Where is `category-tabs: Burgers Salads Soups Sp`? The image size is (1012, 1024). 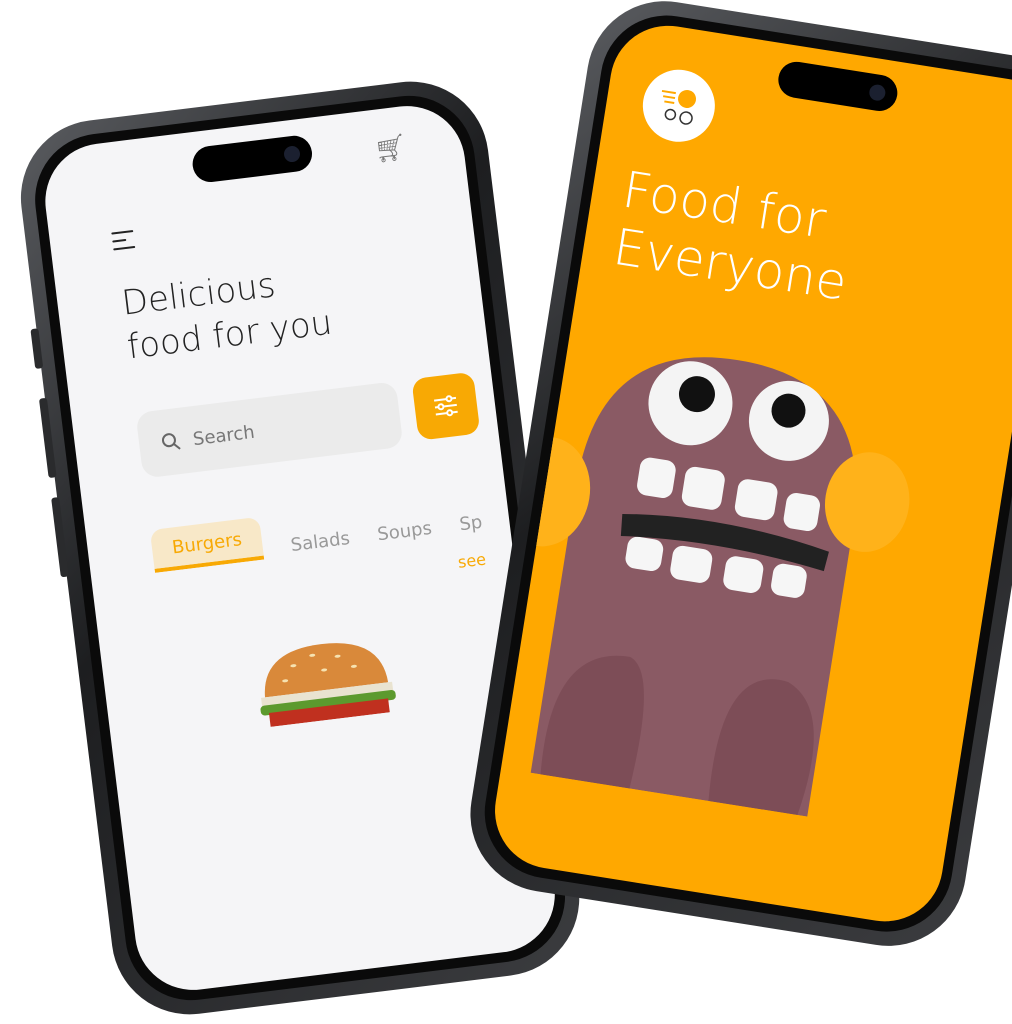 category-tabs: Burgers Salads Soups Sp is located at coordinates (316, 531).